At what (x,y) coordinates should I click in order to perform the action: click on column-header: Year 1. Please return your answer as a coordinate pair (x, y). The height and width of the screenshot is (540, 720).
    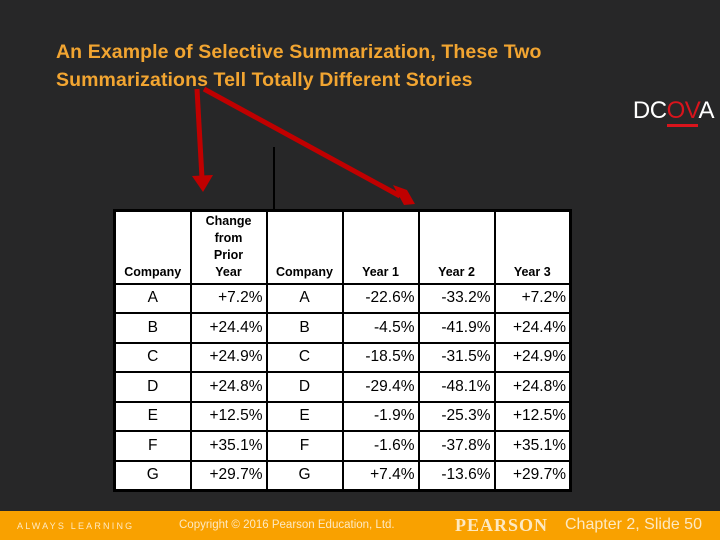
    Looking at the image, I should click on (380, 247).